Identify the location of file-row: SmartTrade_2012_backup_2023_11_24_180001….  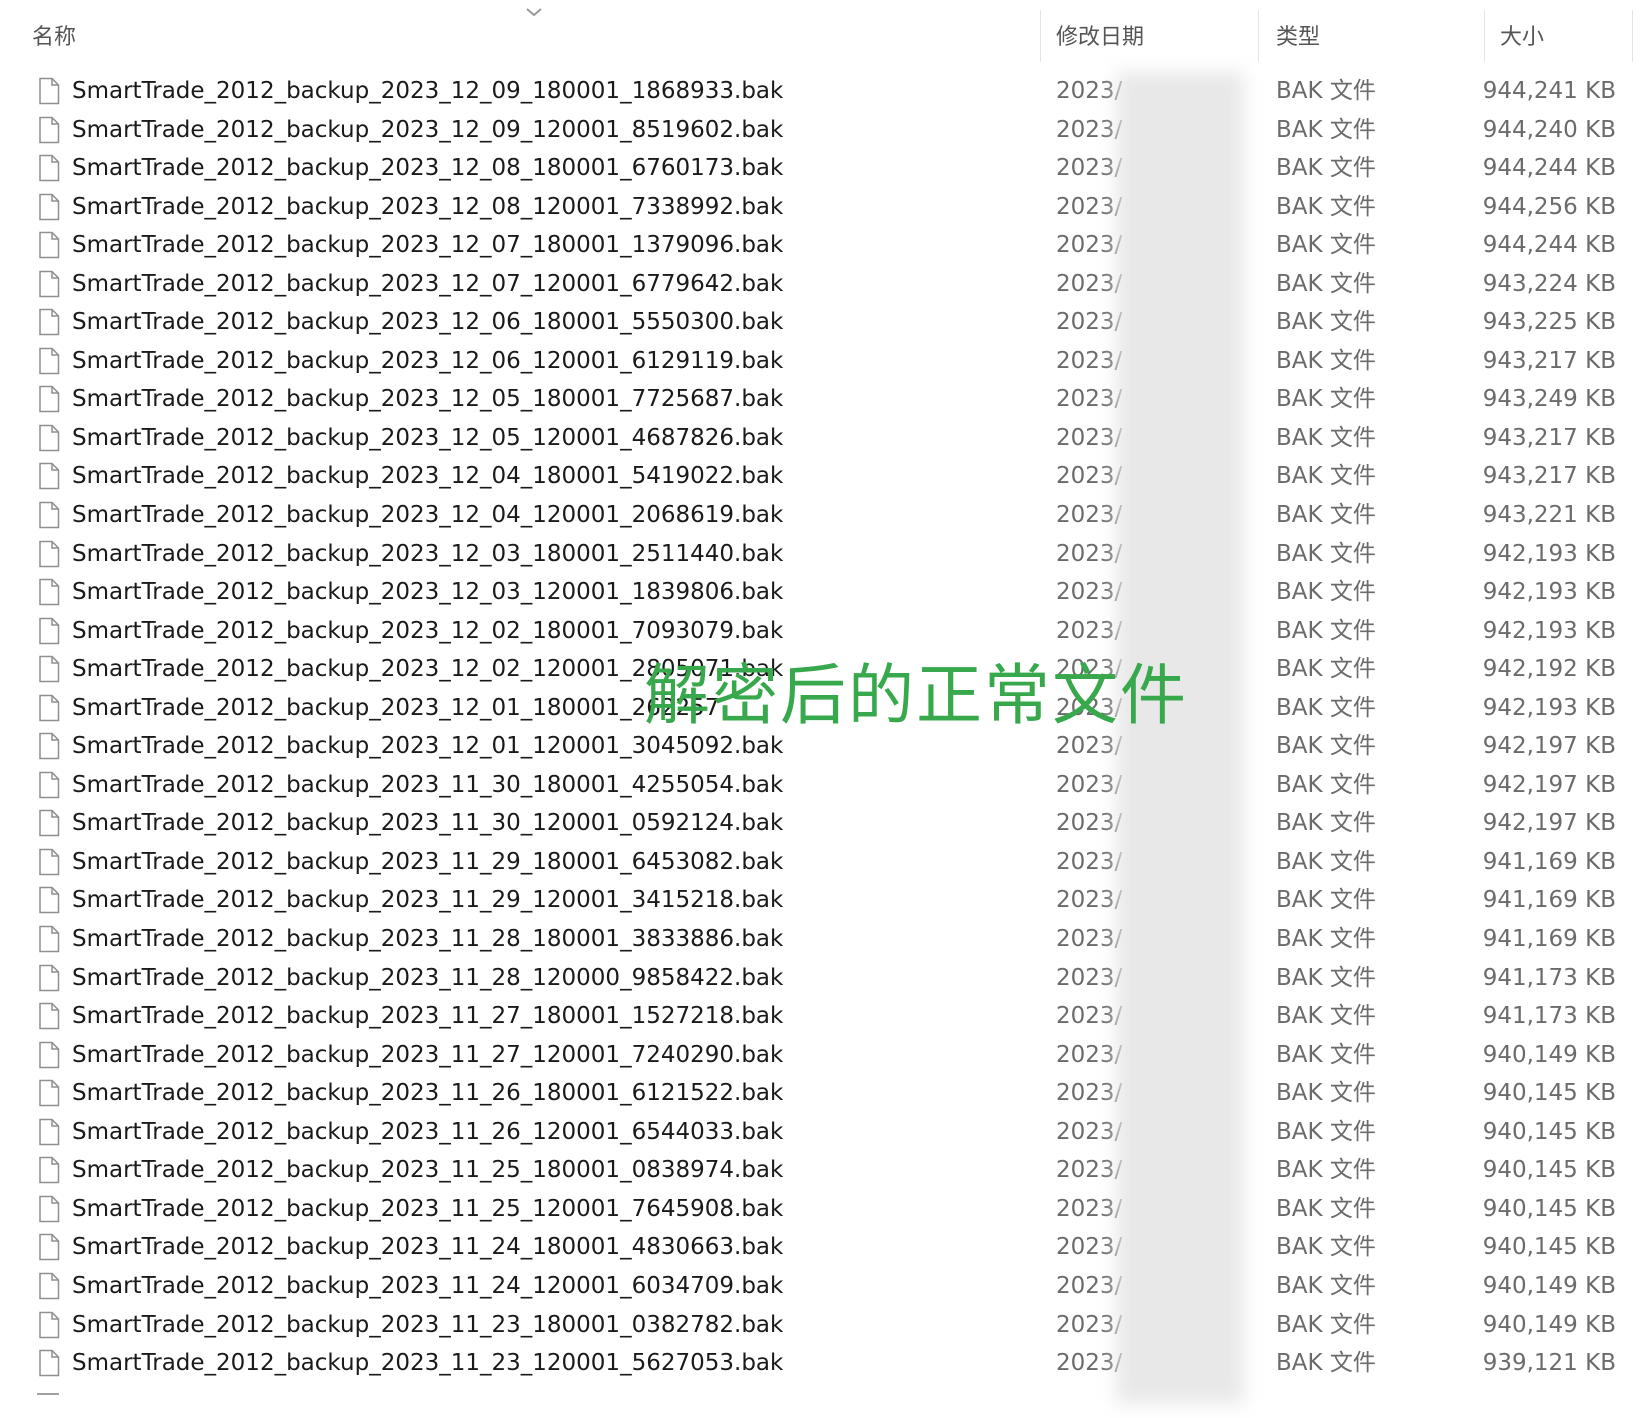
(822, 1247).